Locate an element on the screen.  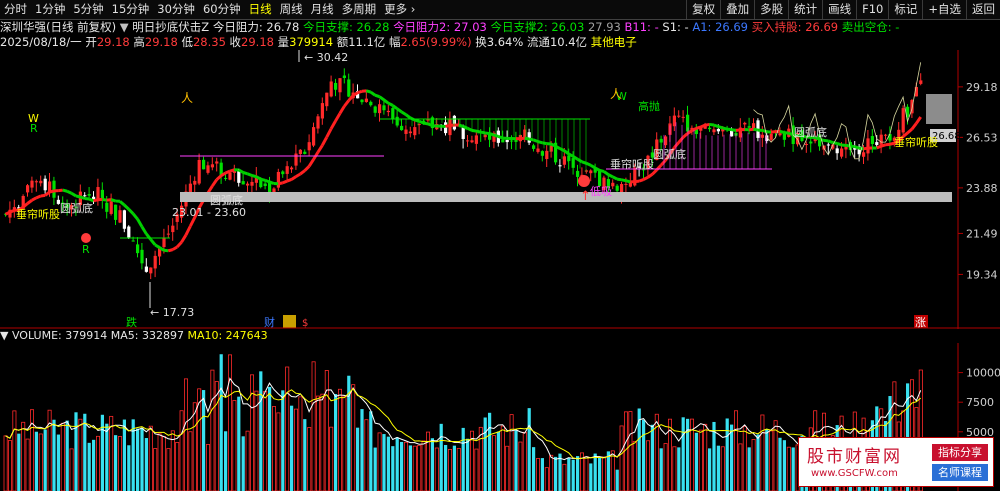
indicator-share-tag: 指标分享 is located at coordinates (960, 452).